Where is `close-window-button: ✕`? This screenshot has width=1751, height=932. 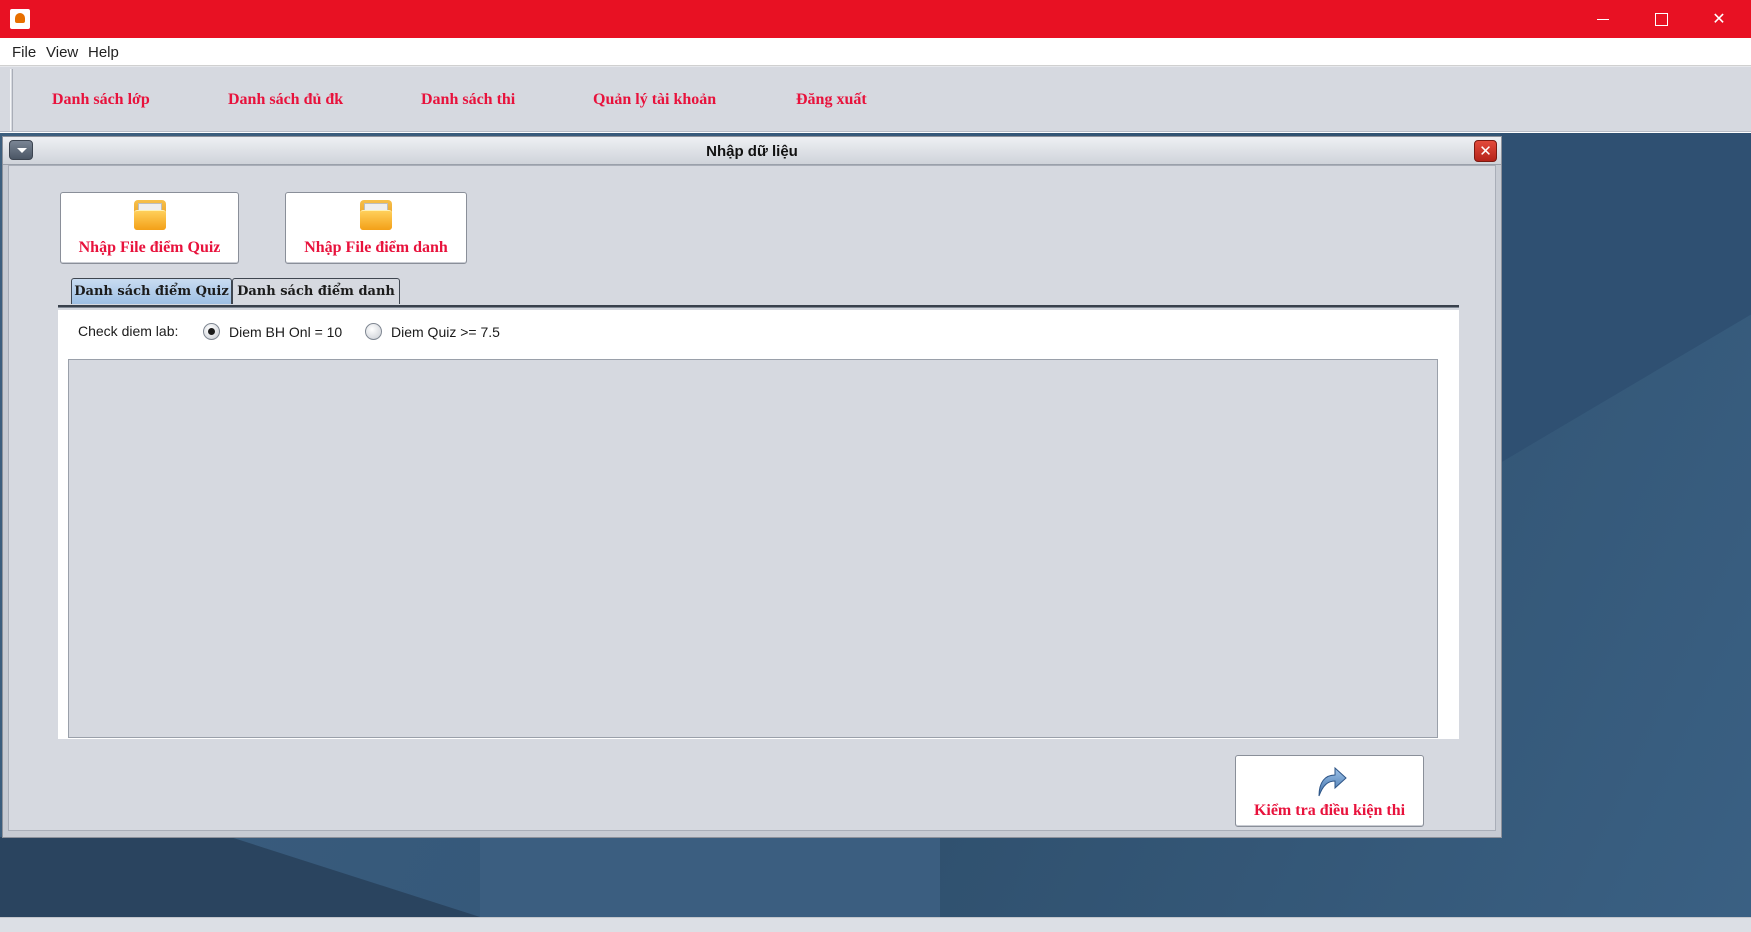 close-window-button: ✕ is located at coordinates (1719, 19).